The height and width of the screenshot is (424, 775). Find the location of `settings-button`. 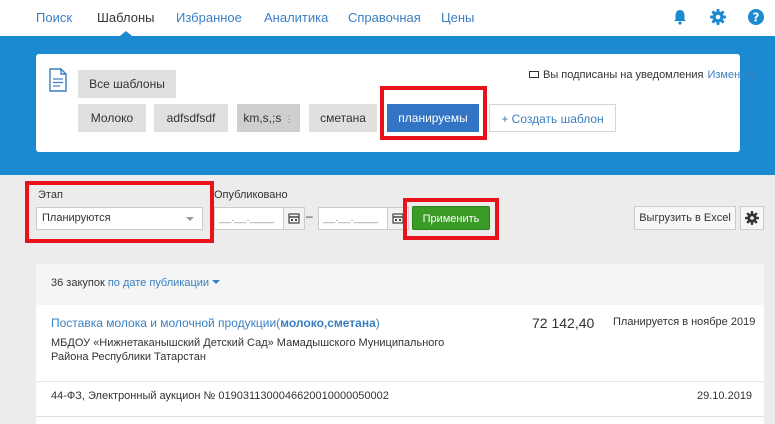

settings-button is located at coordinates (752, 218).